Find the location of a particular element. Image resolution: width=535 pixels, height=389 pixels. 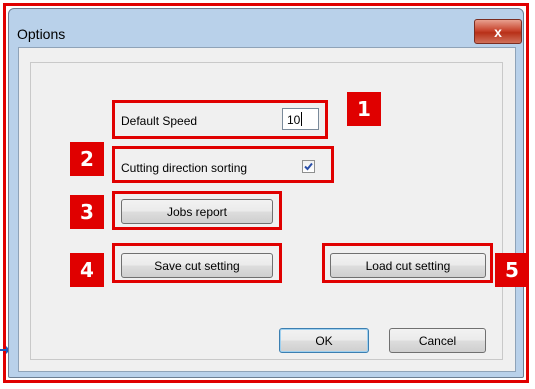

cancel-button: Cancel is located at coordinates (437, 340).